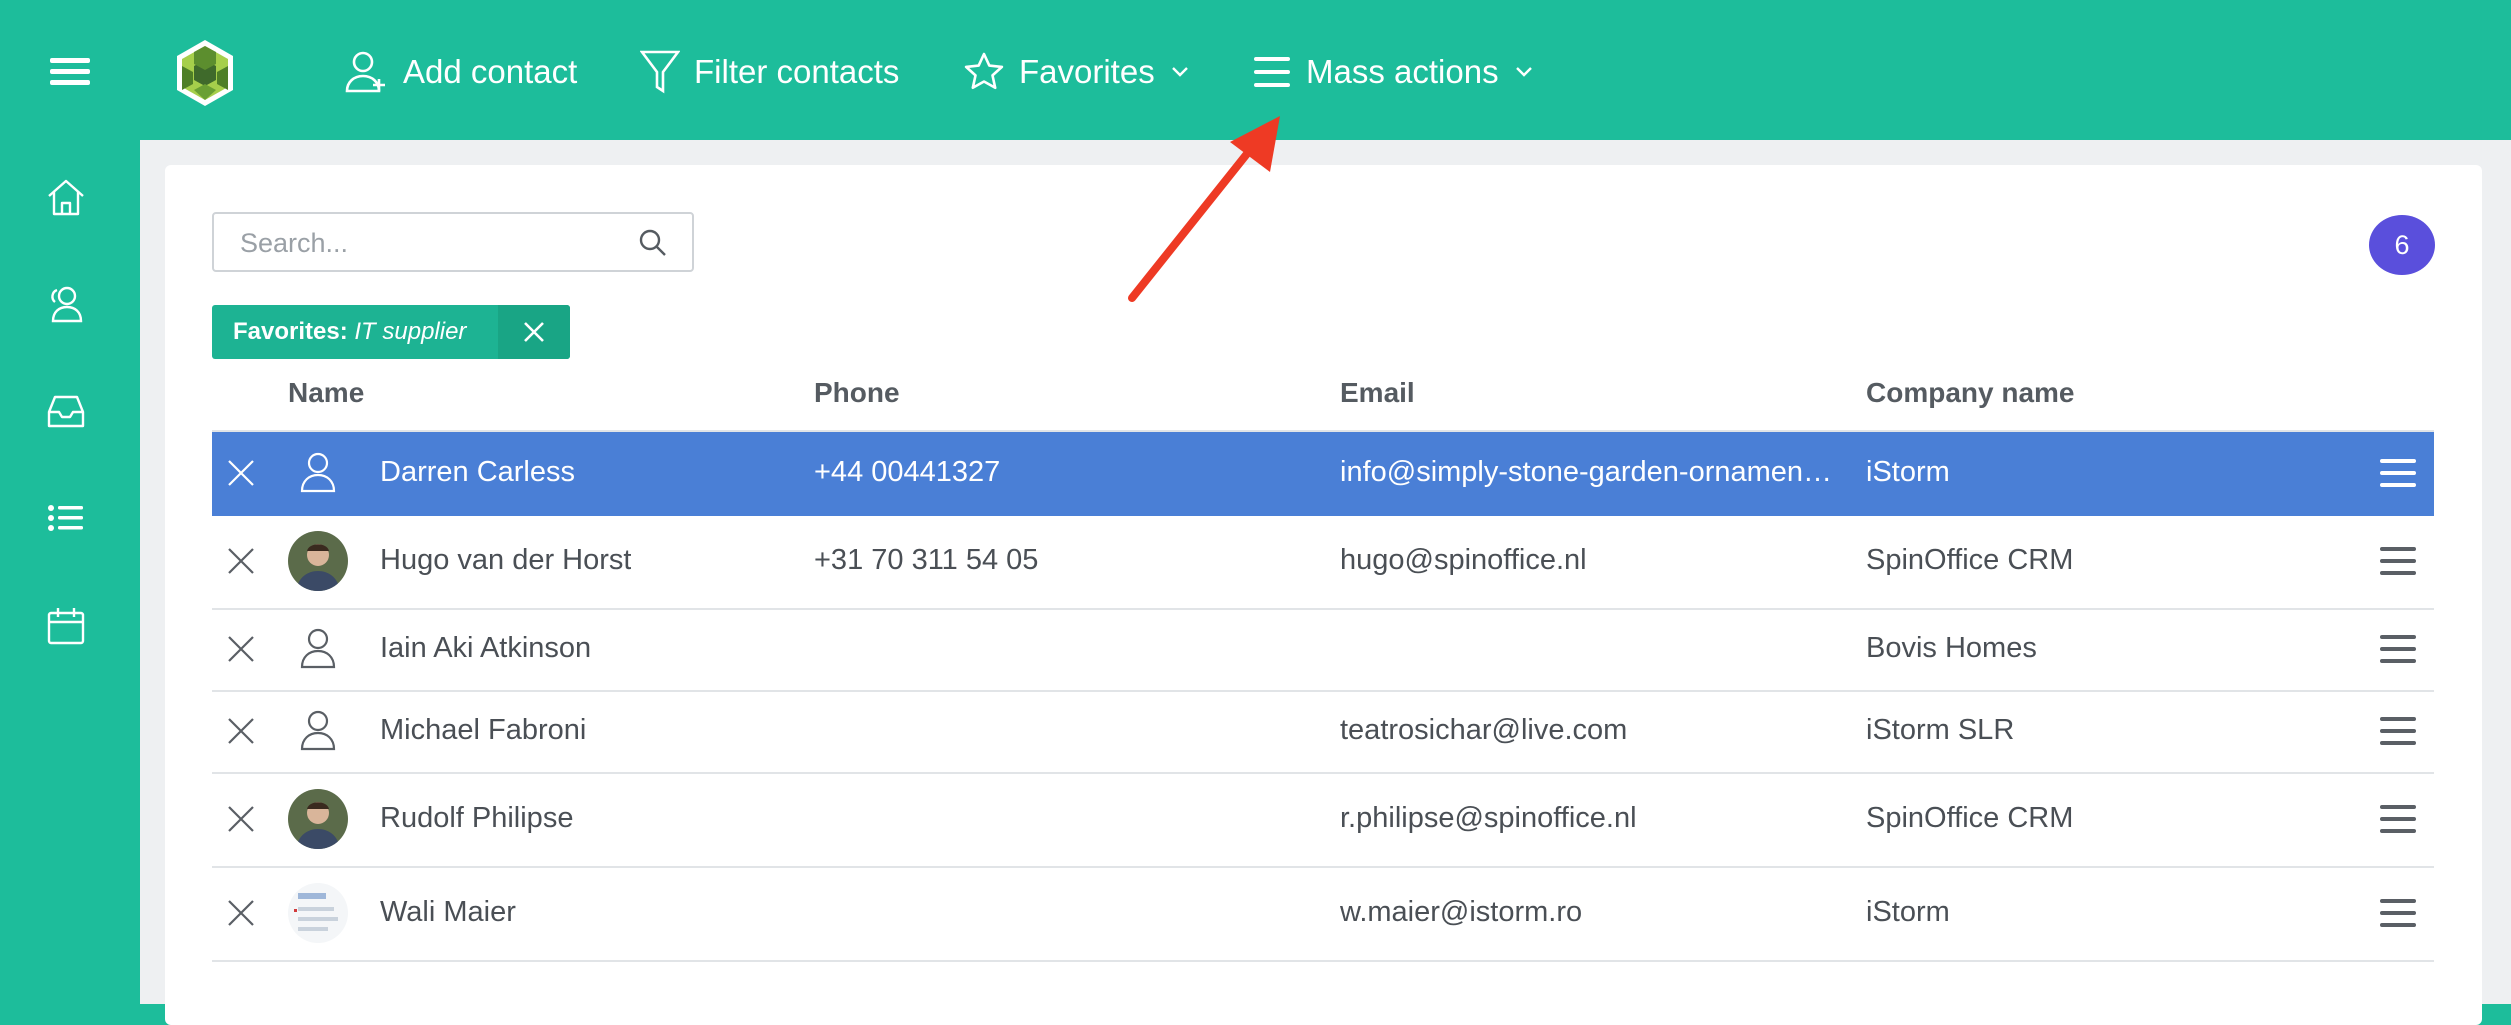  I want to click on inbox-icon, so click(66, 411).